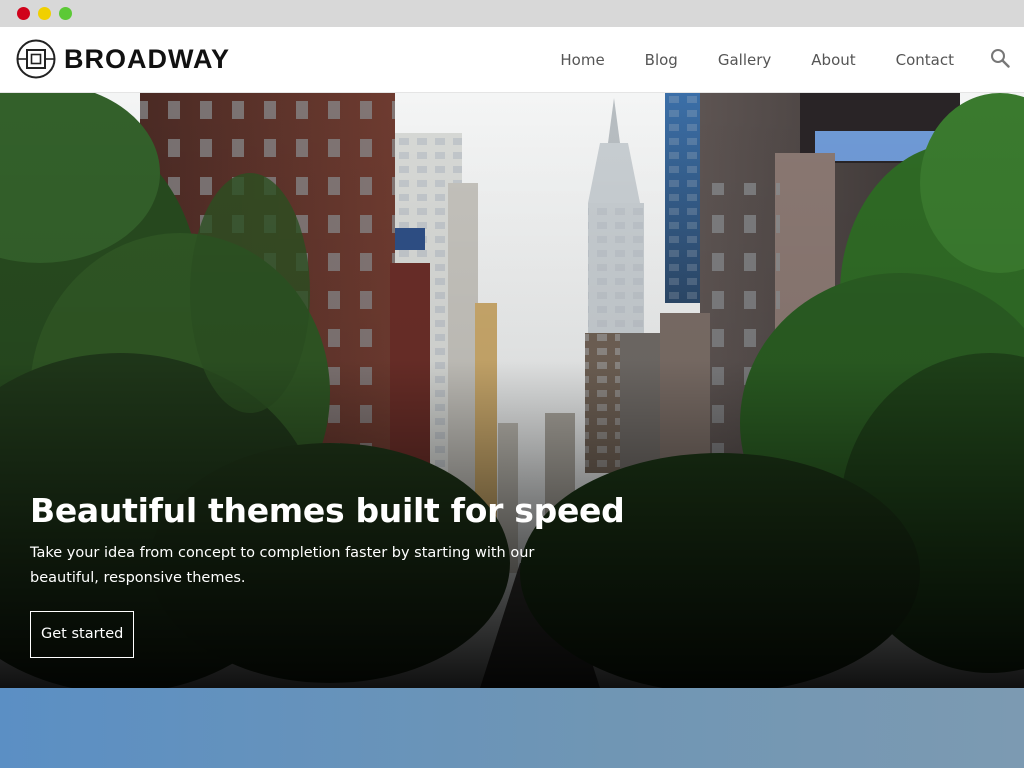 Image resolution: width=1024 pixels, height=768 pixels. What do you see at coordinates (44, 13) in the screenshot?
I see `minimize-window-button` at bounding box center [44, 13].